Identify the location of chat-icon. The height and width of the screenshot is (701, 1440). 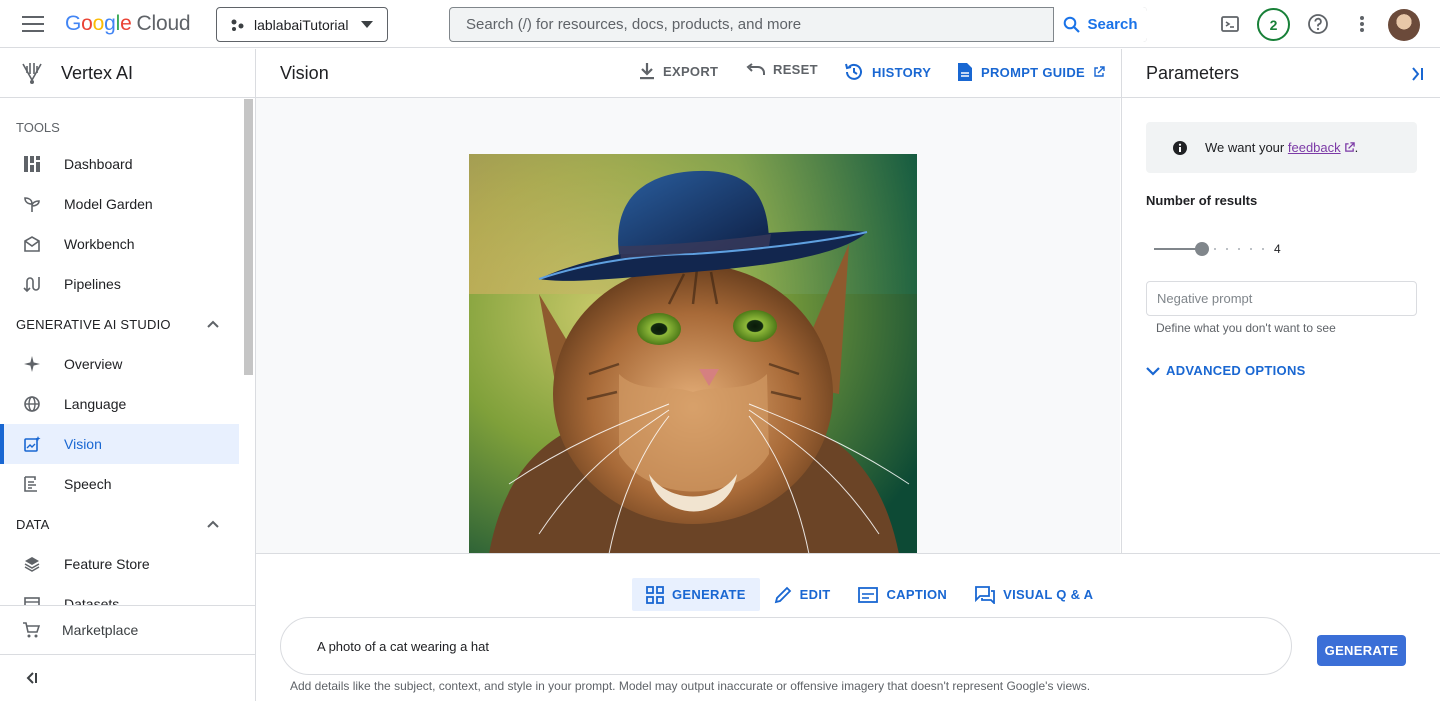
(985, 594).